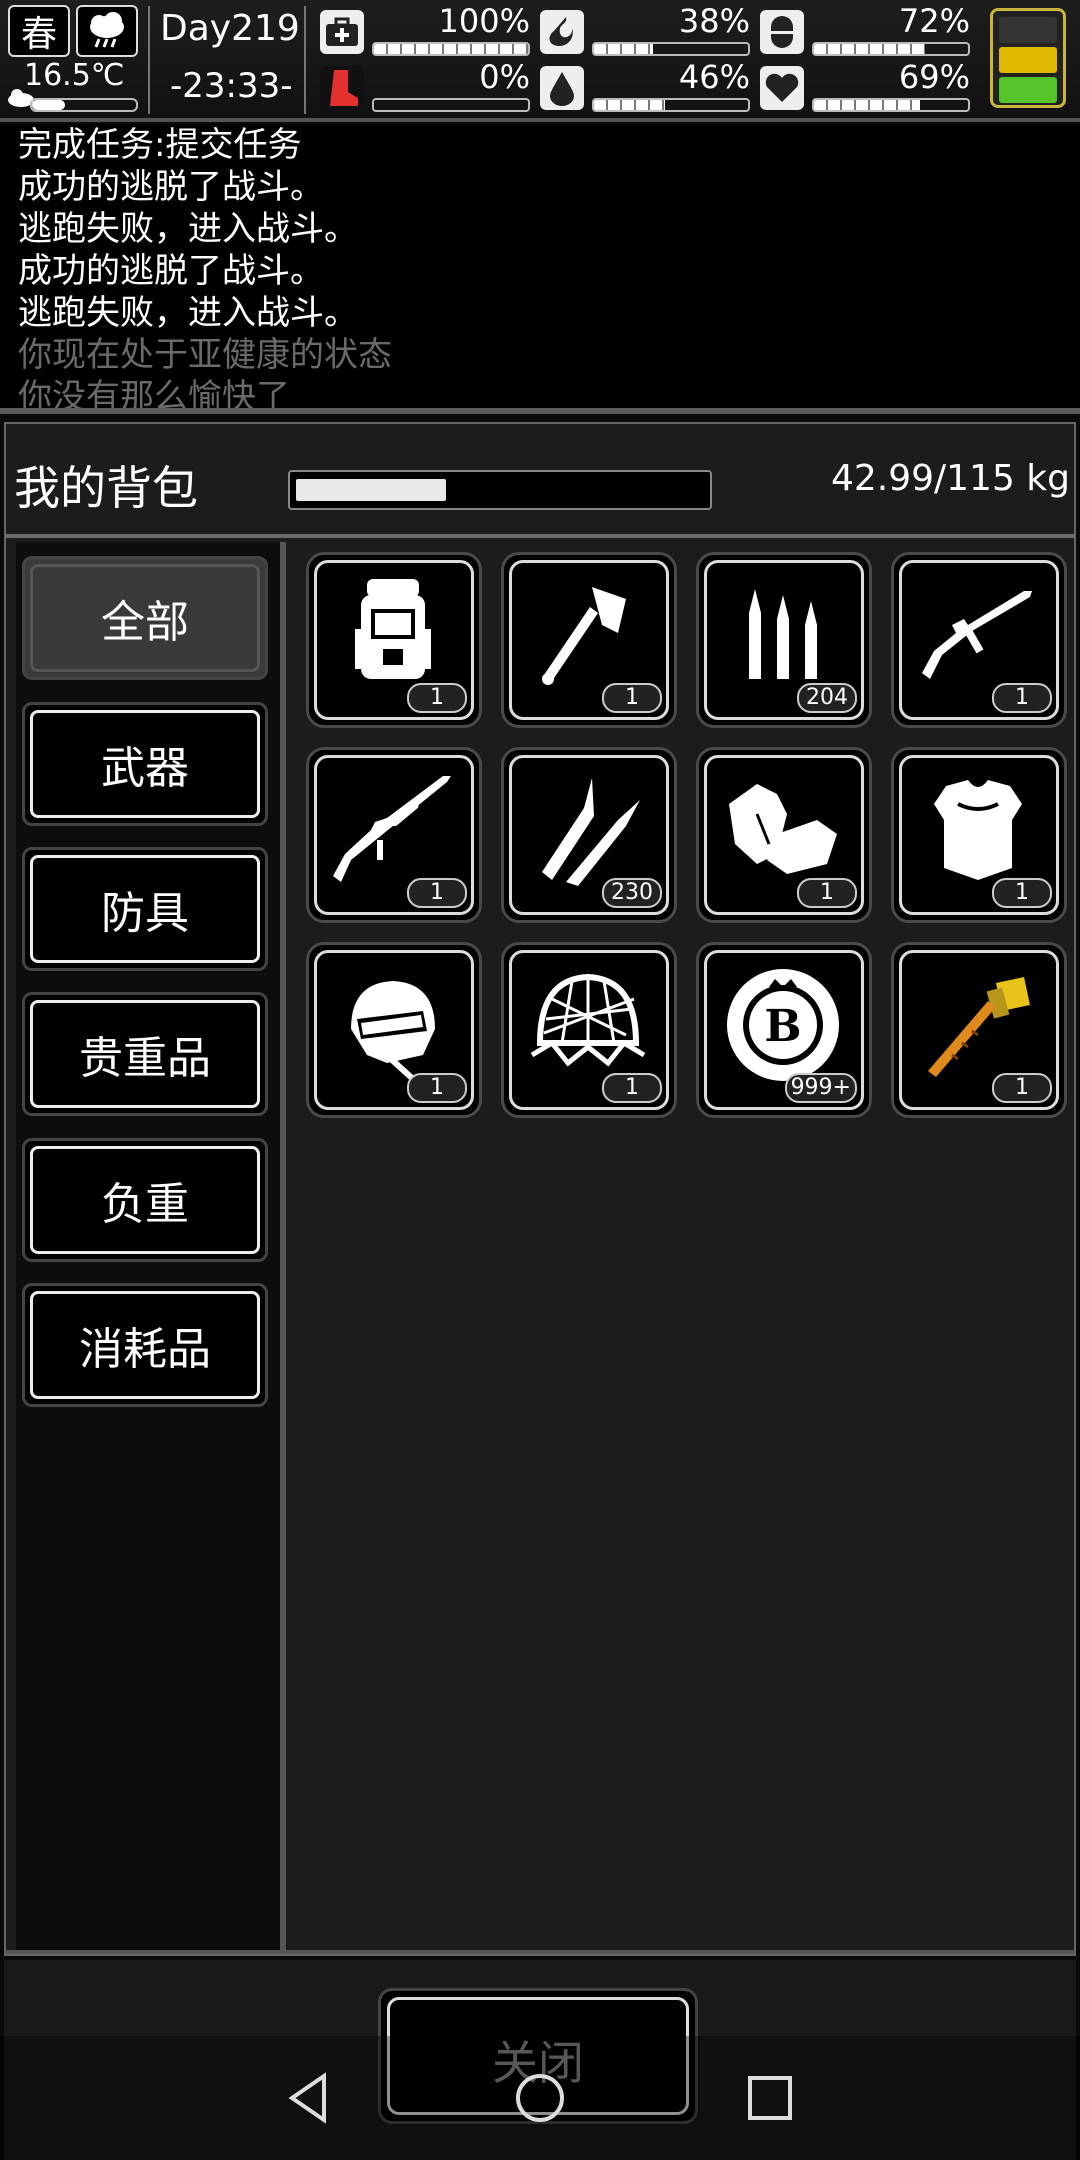 The image size is (1080, 2160). I want to click on stomach-icon, so click(562, 32).